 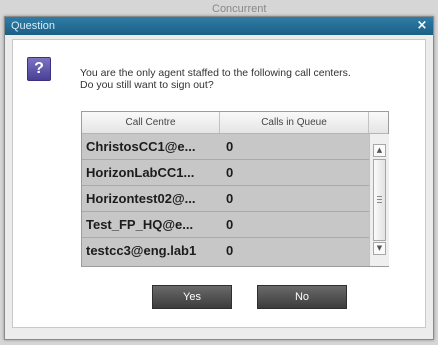 What do you see at coordinates (379, 150) in the screenshot?
I see `scroll-up-arrow-icon: ▲` at bounding box center [379, 150].